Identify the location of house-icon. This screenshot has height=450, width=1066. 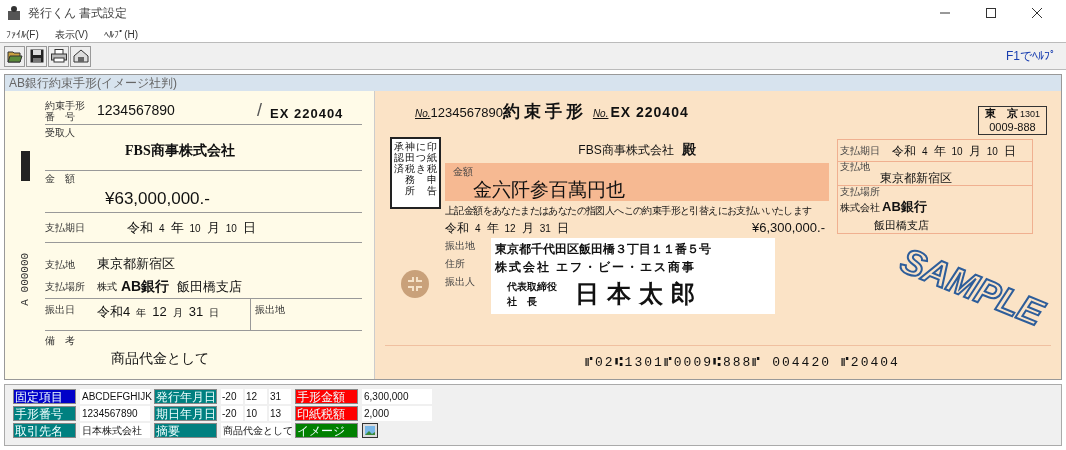
(80, 56).